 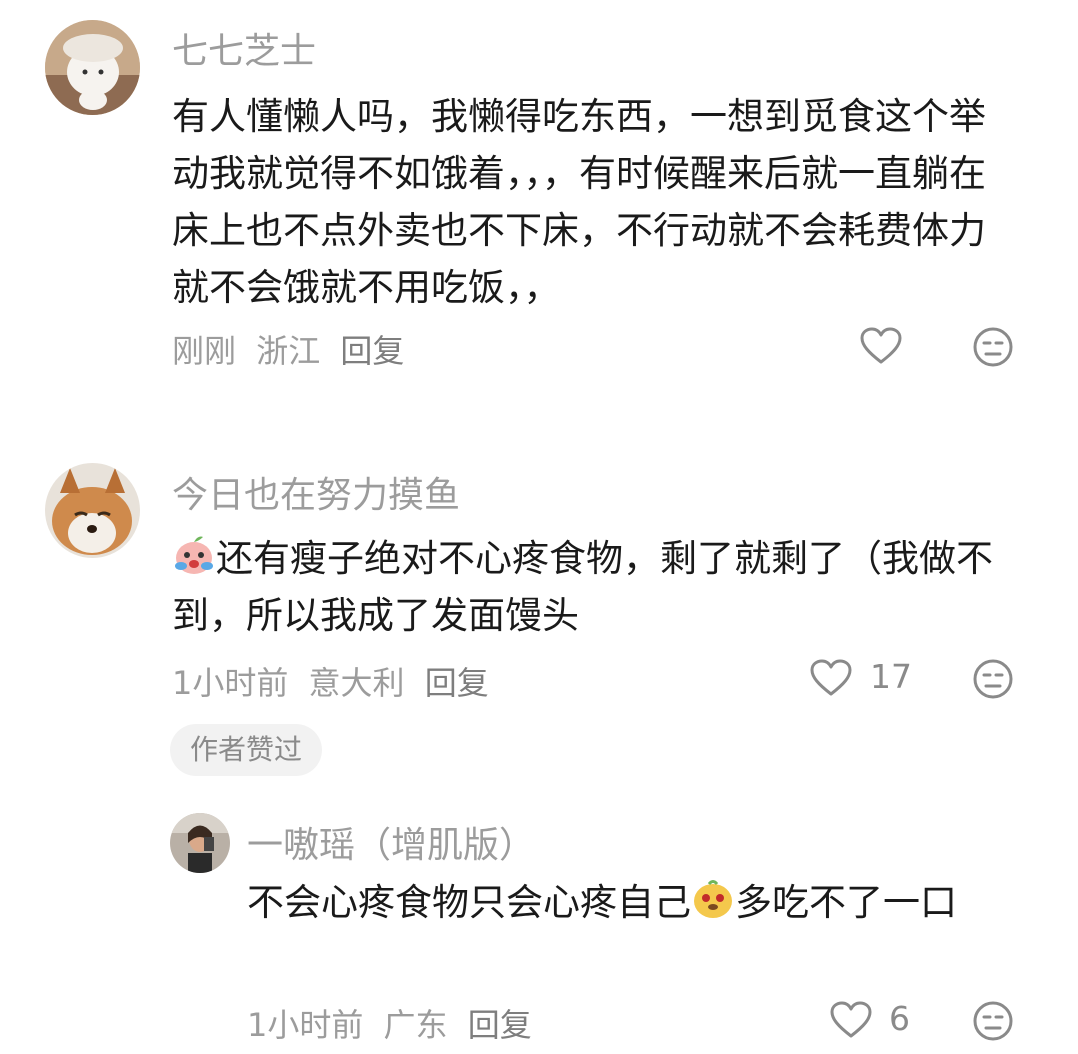 What do you see at coordinates (391, 842) in the screenshot?
I see `username: 一嗷瑶（增肌版）` at bounding box center [391, 842].